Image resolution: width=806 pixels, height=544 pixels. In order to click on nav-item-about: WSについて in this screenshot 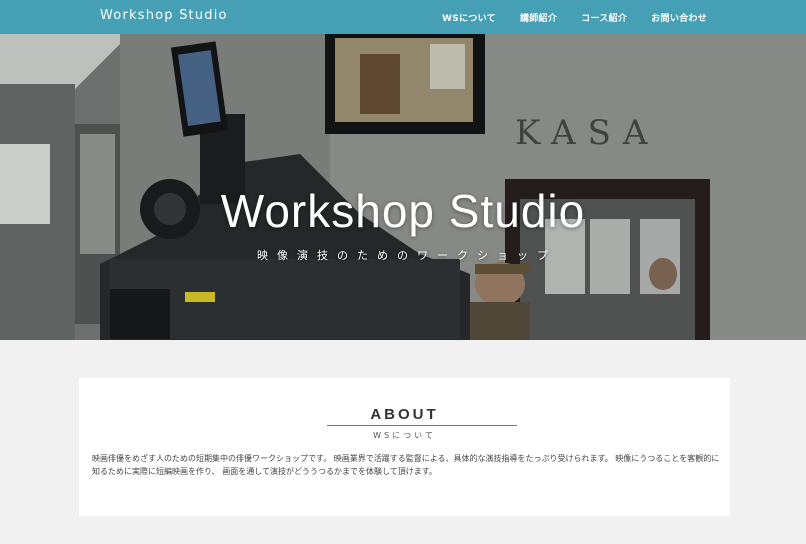, I will do `click(469, 17)`.